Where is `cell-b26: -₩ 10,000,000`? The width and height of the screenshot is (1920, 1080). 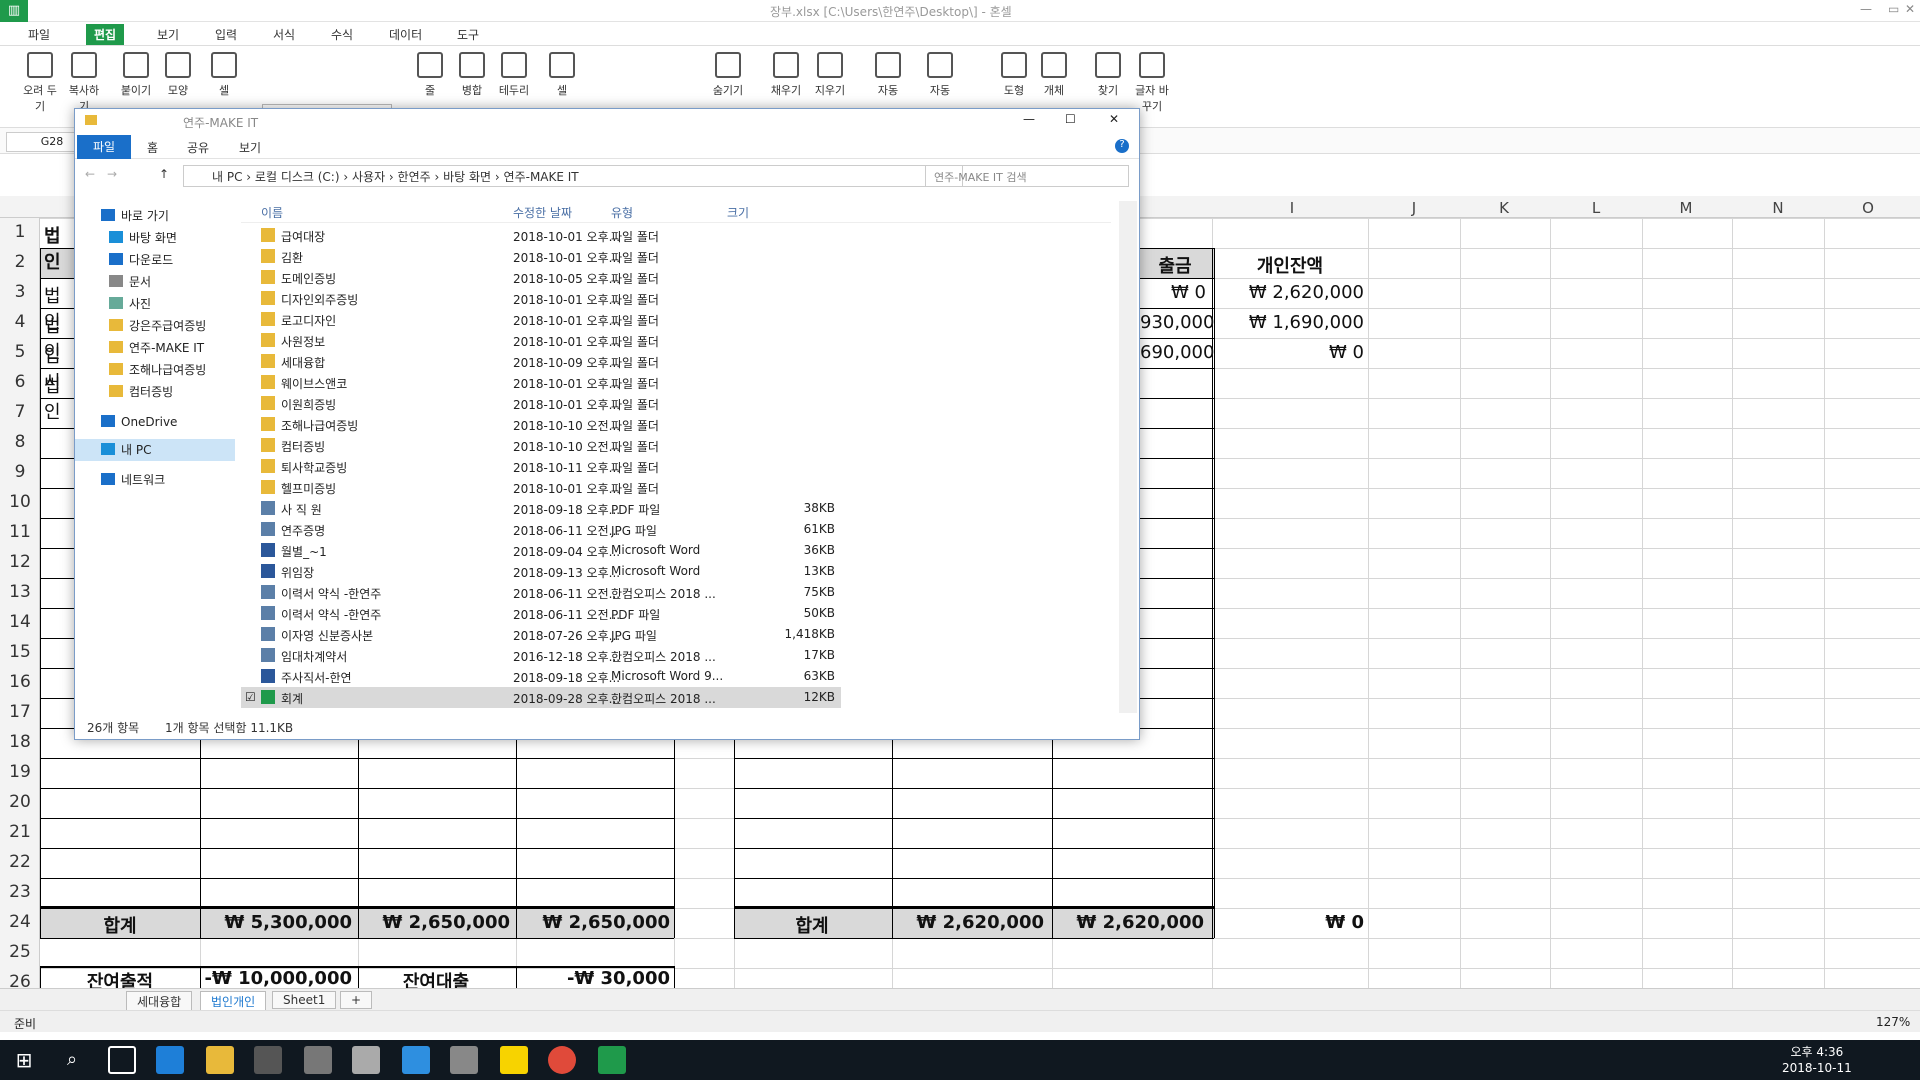
cell-b26: -₩ 10,000,000 is located at coordinates (276, 978).